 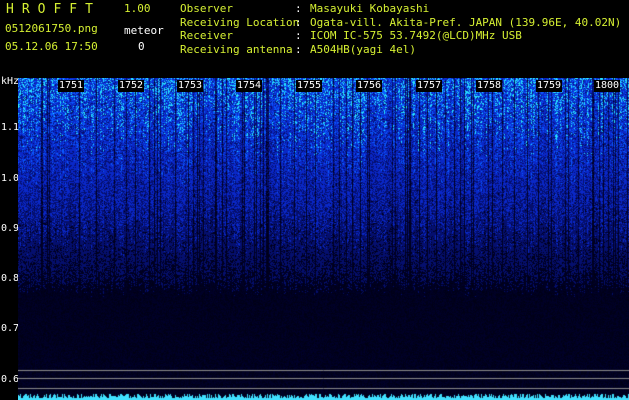 What do you see at coordinates (240, 22) in the screenshot?
I see `info-key: Receiving Location` at bounding box center [240, 22].